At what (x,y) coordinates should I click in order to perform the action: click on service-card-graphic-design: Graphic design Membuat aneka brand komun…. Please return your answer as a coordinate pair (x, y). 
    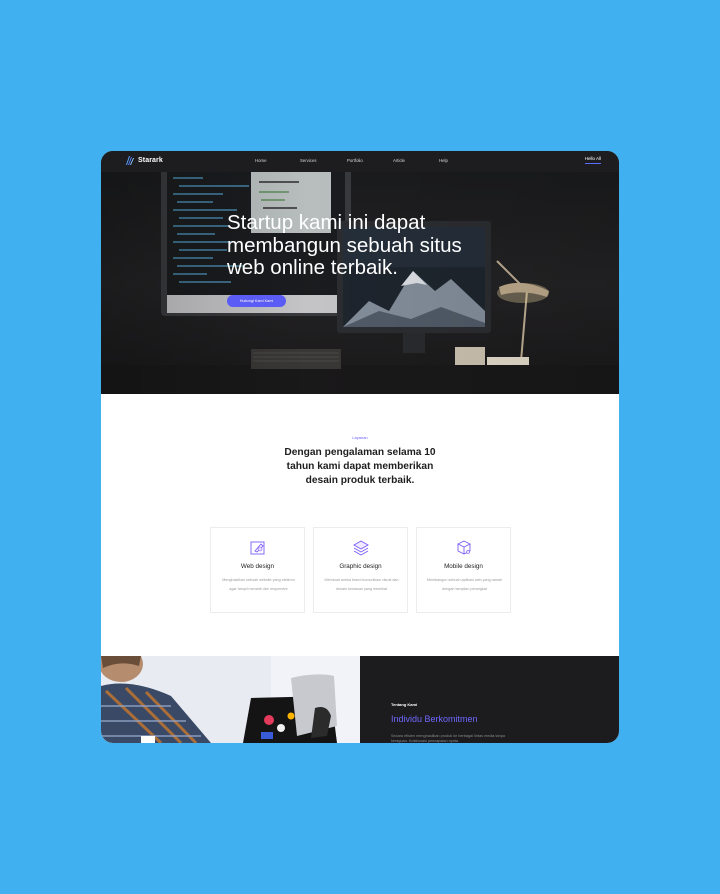
    Looking at the image, I should click on (360, 570).